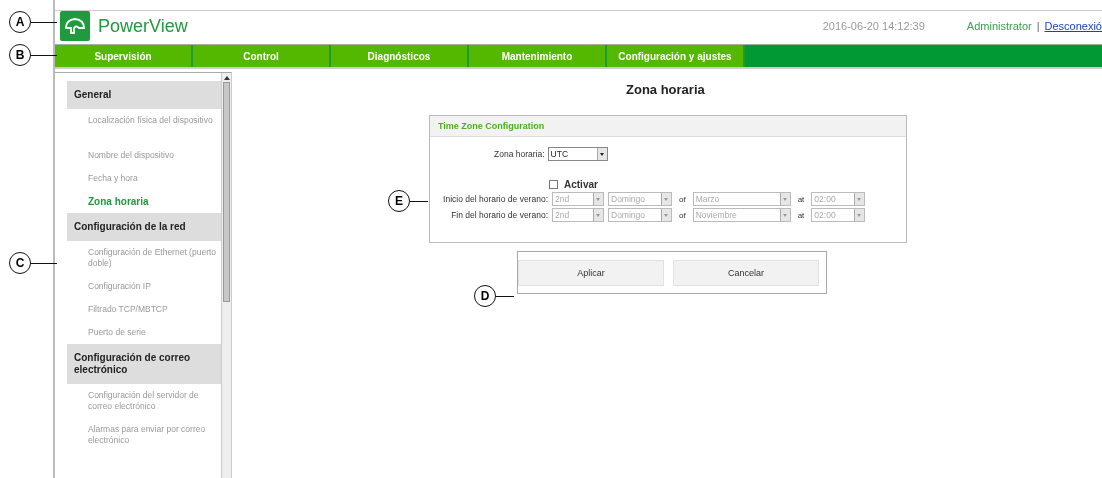 The height and width of the screenshot is (478, 1102). I want to click on callout-marker: D, so click(485, 296).